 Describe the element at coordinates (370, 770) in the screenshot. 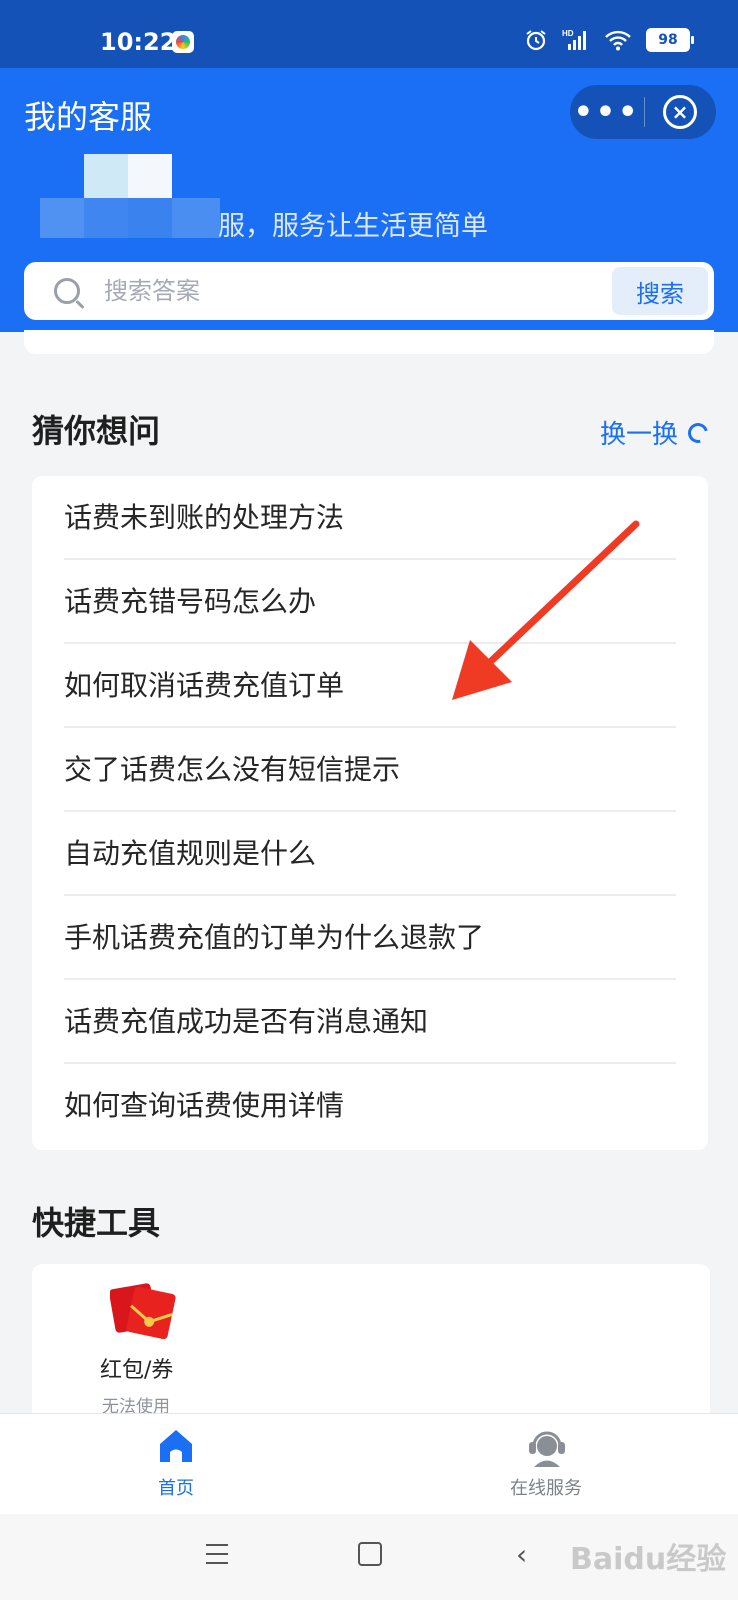

I see `question-item: 交了话费怎么没有短信提示` at that location.